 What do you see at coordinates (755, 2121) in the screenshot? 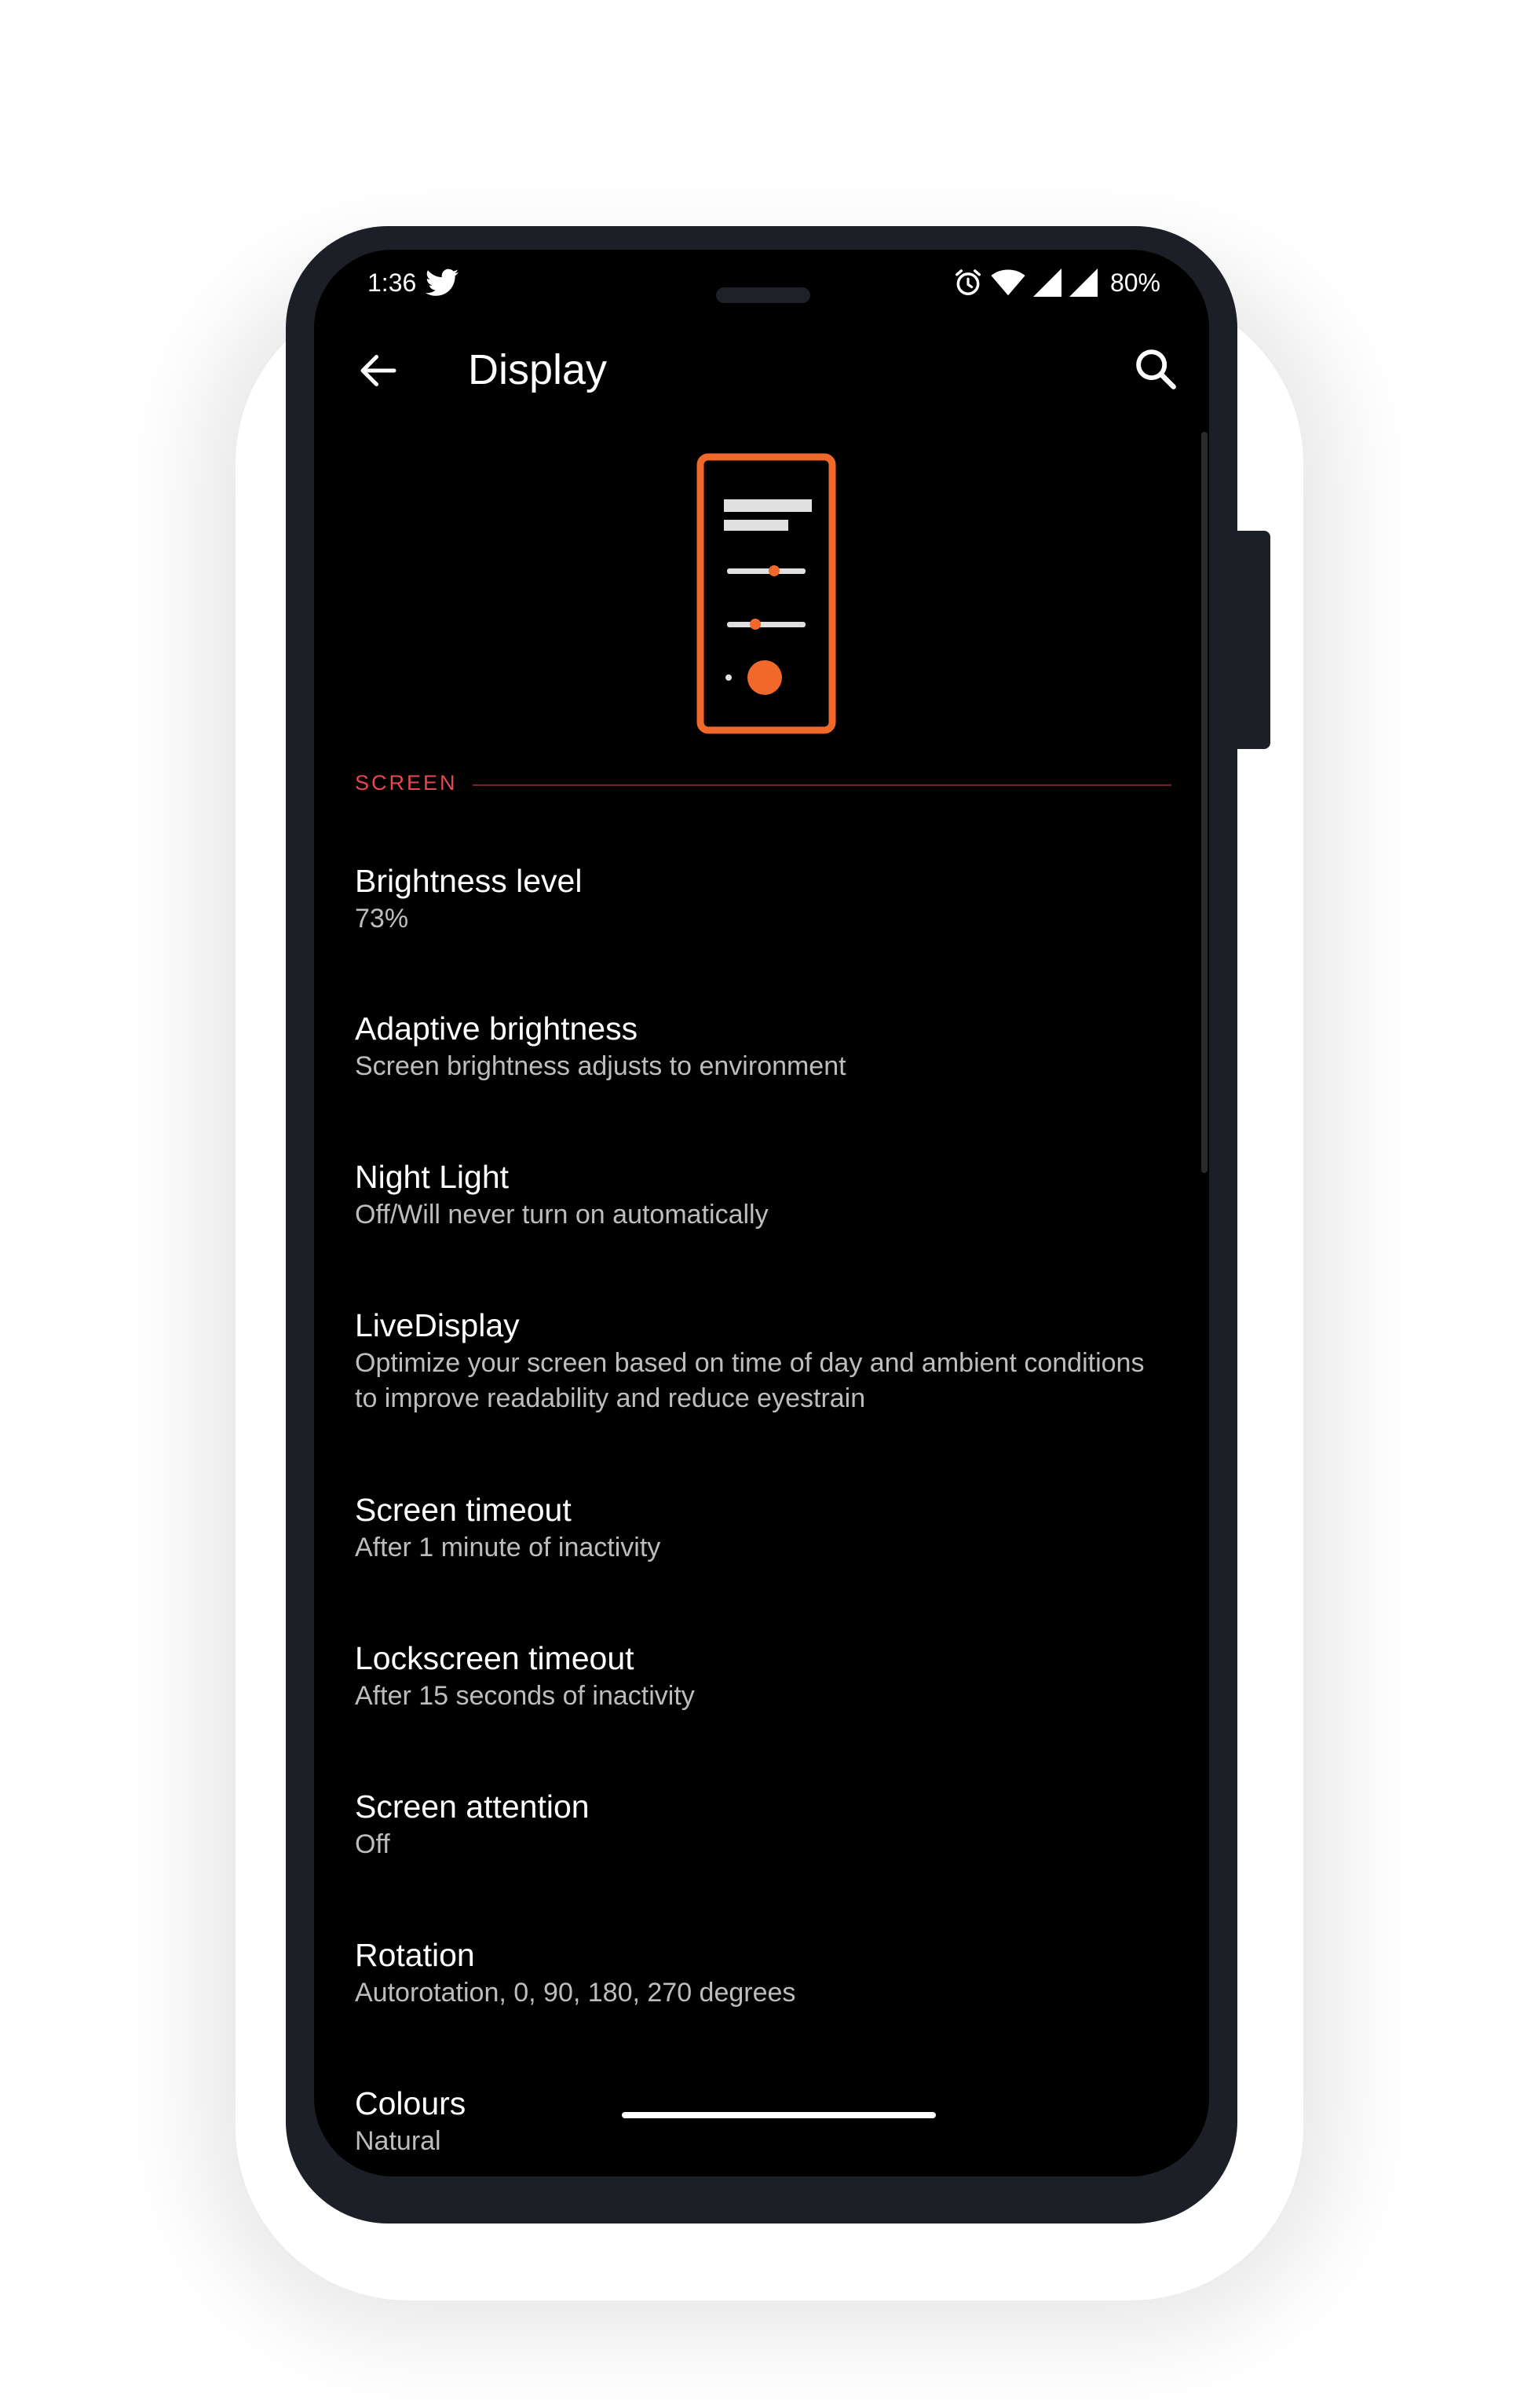
I see `setting-colours: Colours Natural` at bounding box center [755, 2121].